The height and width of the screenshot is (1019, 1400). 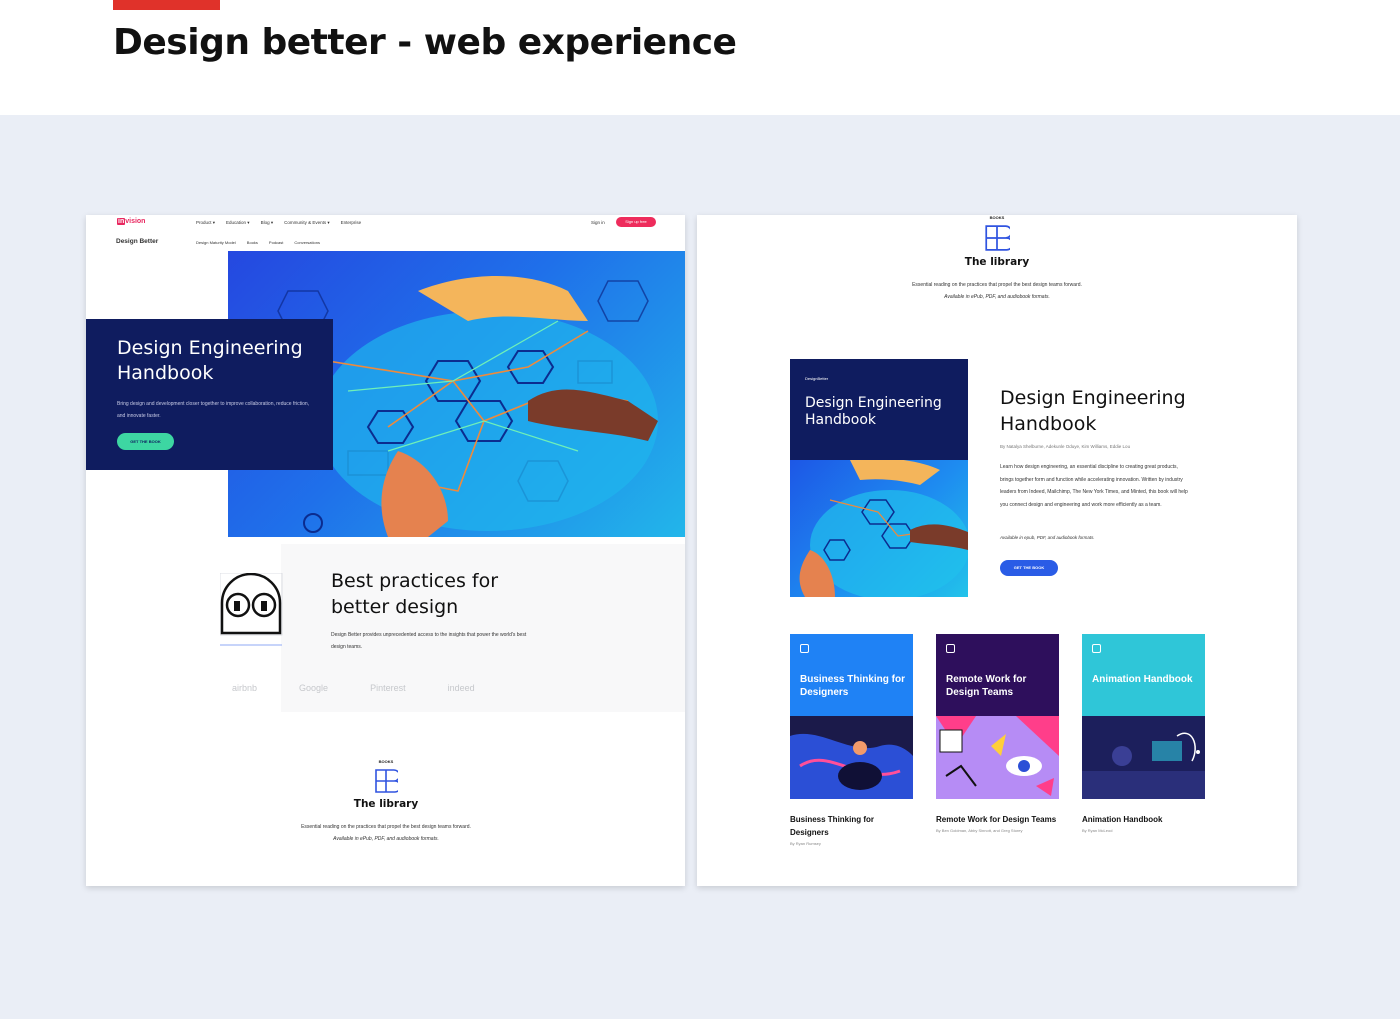 I want to click on subnav-item-podcast: Podcast, so click(x=276, y=242).